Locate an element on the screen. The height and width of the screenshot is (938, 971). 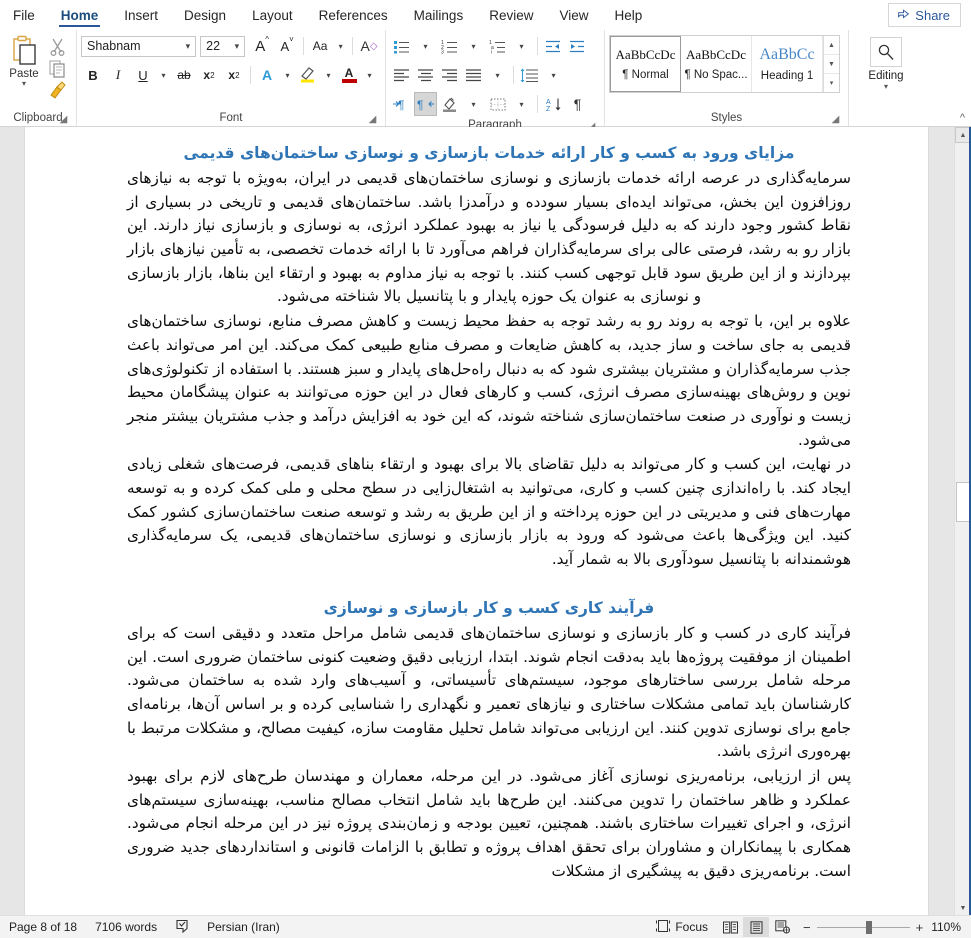
format-painter-icon is located at coordinates (57, 90).